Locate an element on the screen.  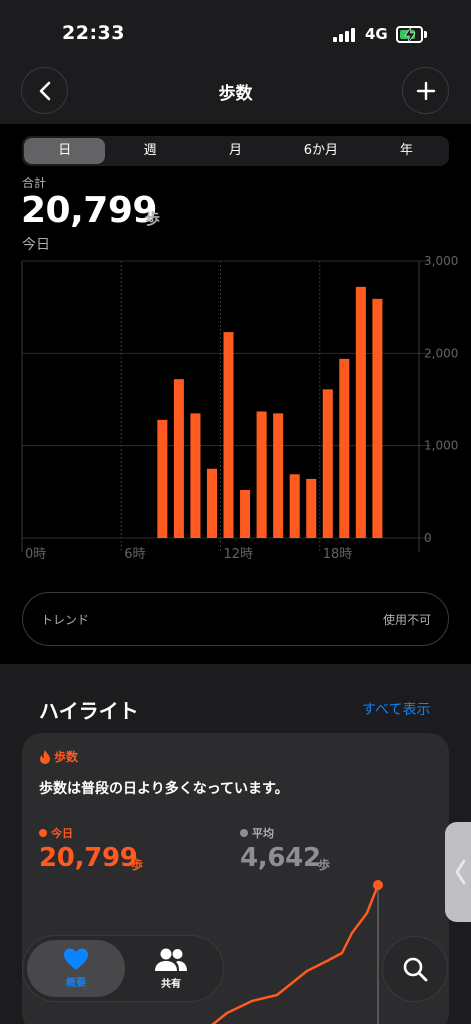
trend-label: トレンド is located at coordinates (65, 620).